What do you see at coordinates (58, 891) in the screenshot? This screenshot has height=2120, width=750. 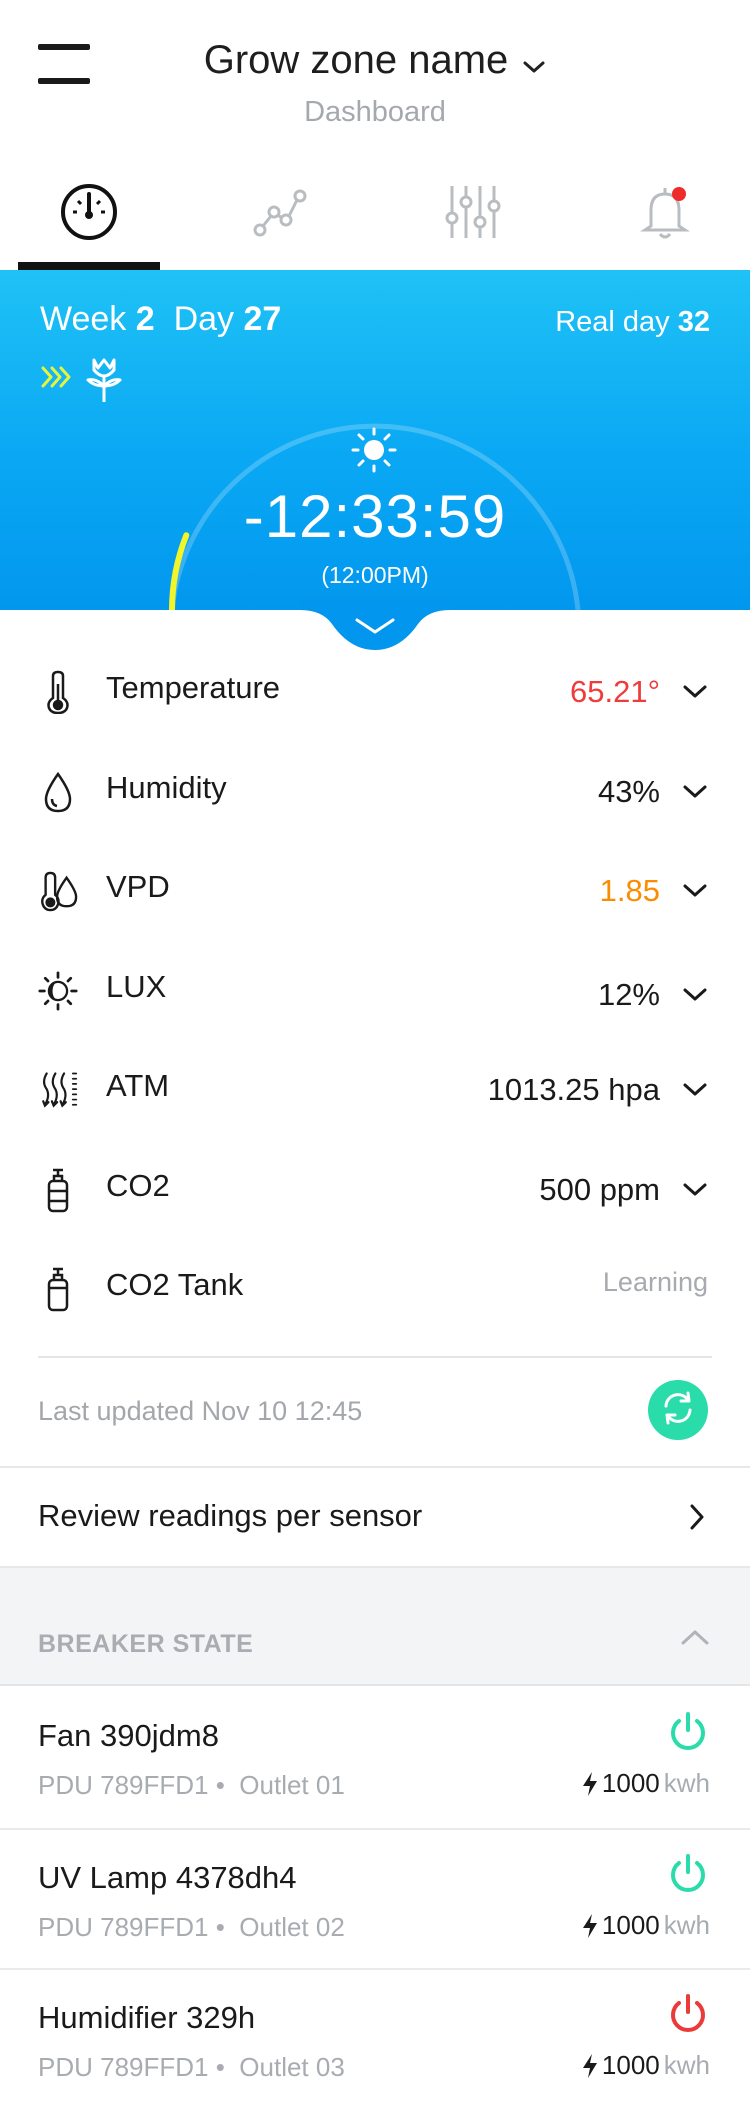 I see `vpd-icon` at bounding box center [58, 891].